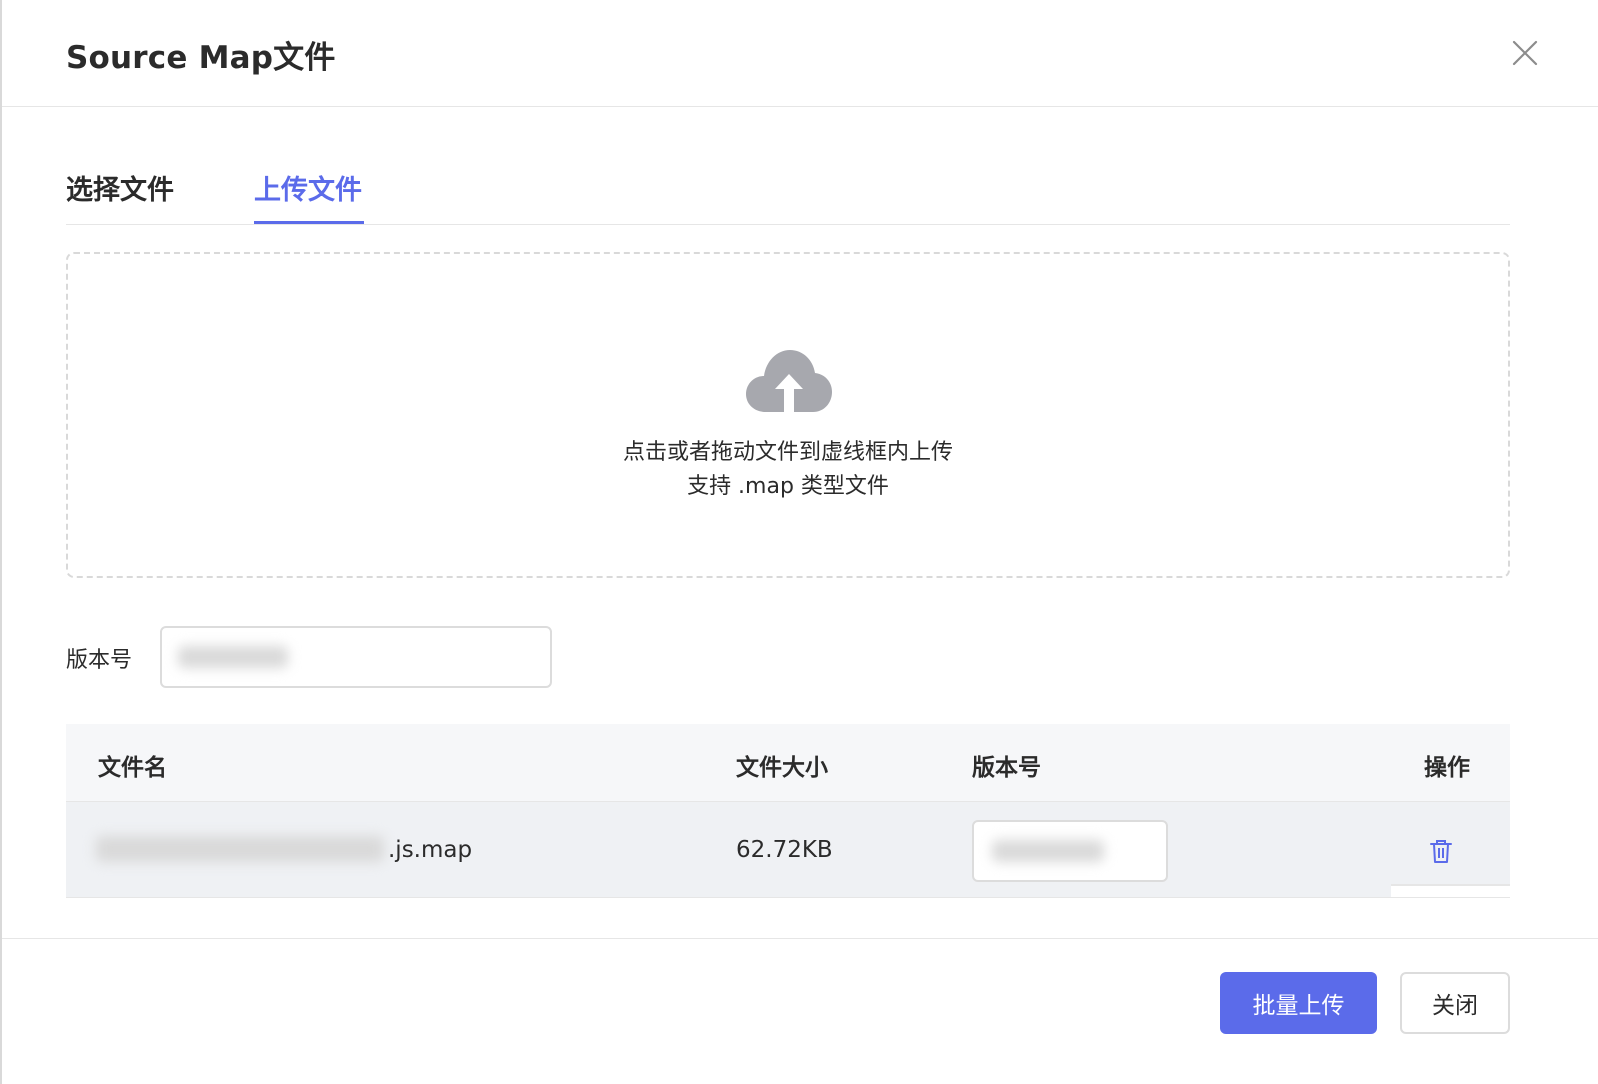  I want to click on table-row: .js.map 62.72KB, so click(788, 850).